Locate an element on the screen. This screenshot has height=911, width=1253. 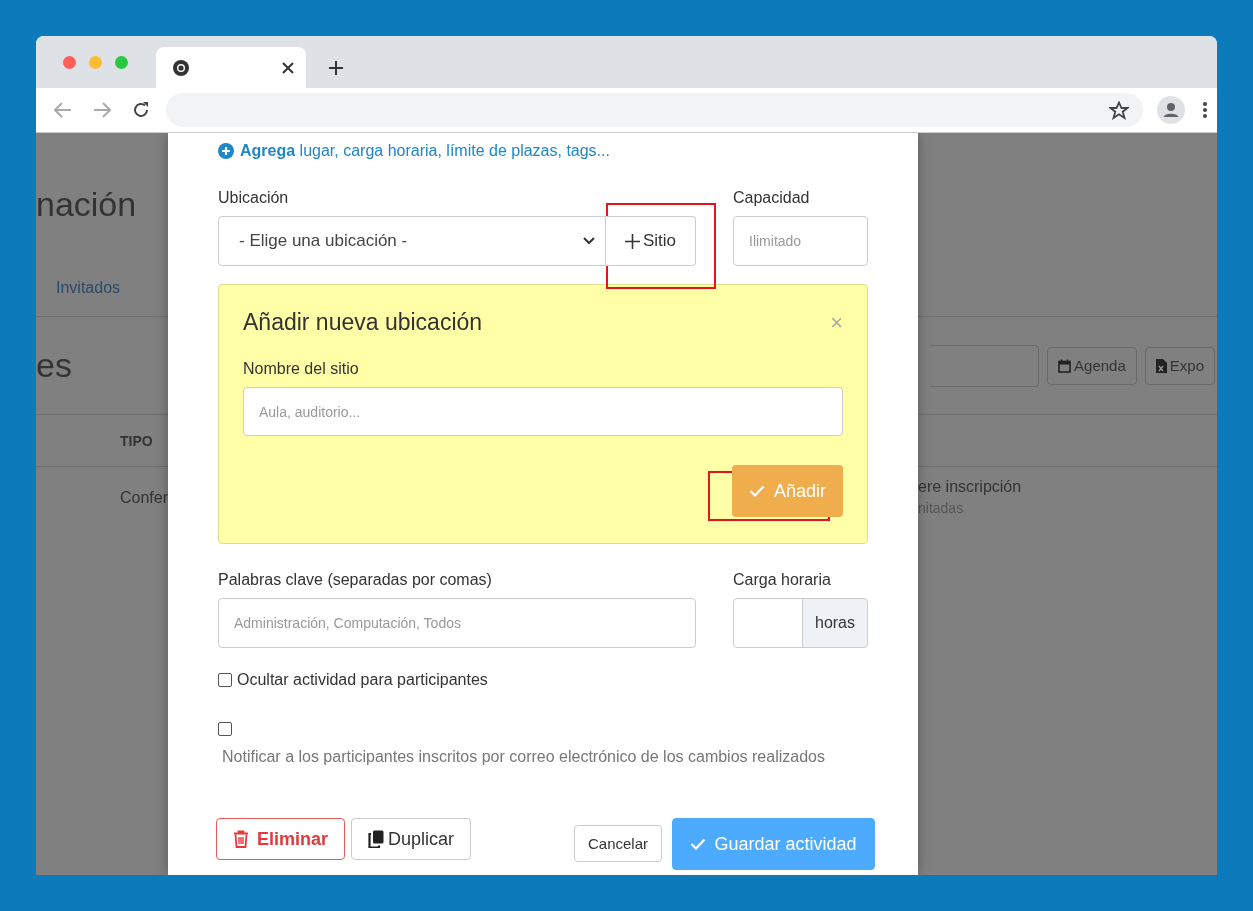
star-icon is located at coordinates (1119, 110).